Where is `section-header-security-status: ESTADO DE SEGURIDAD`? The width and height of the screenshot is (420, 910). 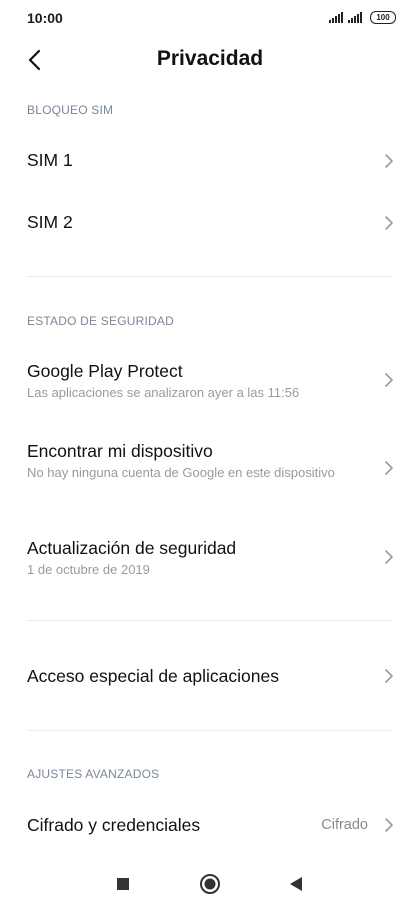 section-header-security-status: ESTADO DE SEGURIDAD is located at coordinates (100, 321).